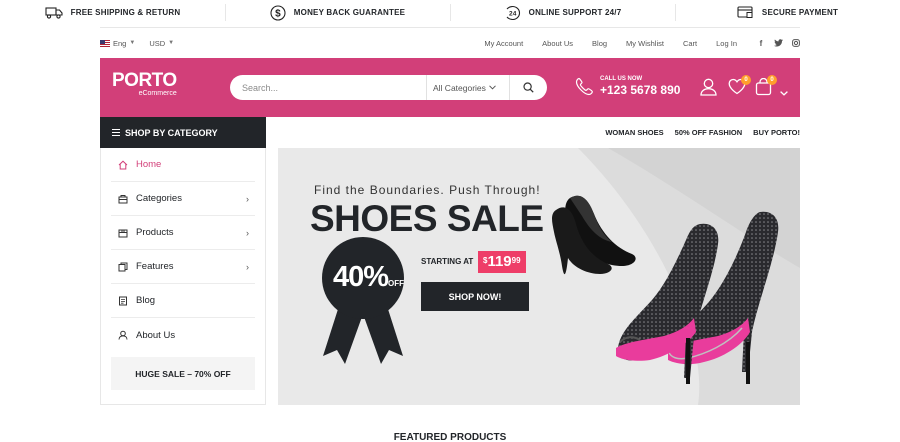  I want to click on categories-icon, so click(124, 199).